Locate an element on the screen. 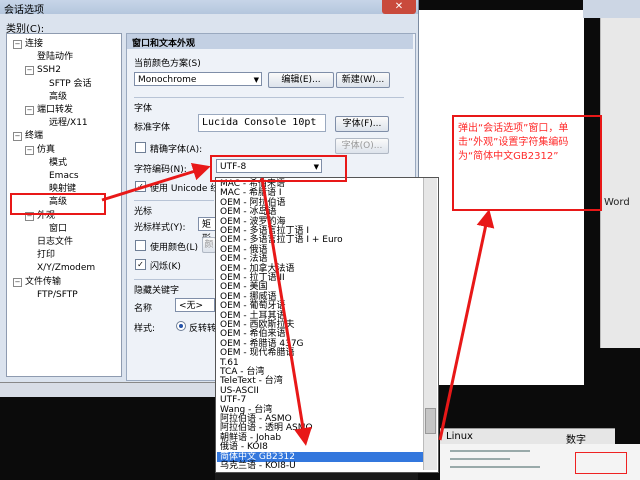  arrow-to-gb2312 is located at coordinates (286, 311).